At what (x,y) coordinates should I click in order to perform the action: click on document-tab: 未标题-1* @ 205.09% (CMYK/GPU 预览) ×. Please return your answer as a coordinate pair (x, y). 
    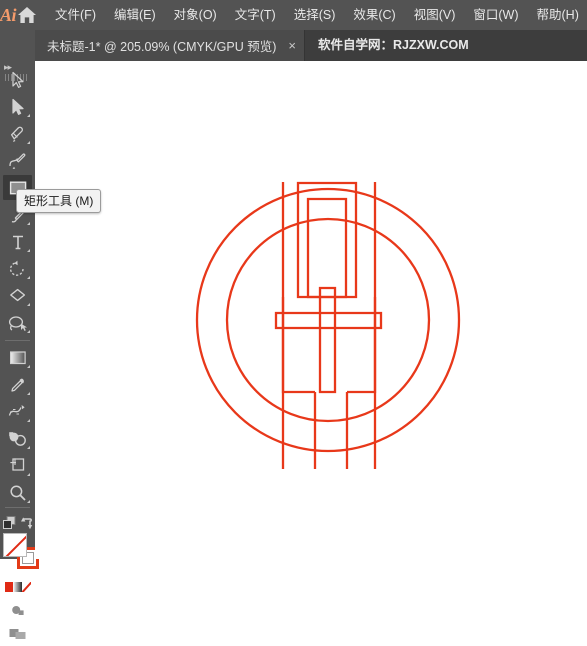
    Looking at the image, I should click on (170, 45).